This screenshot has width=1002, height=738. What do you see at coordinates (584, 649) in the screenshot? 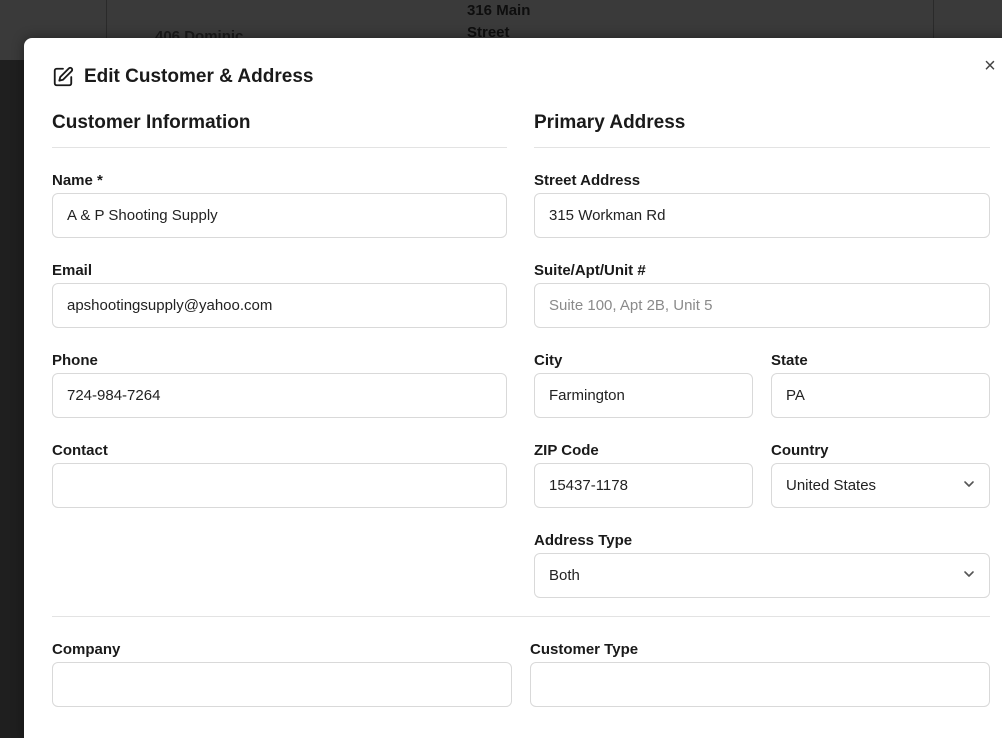
I see `customer-type-label: Customer Type` at bounding box center [584, 649].